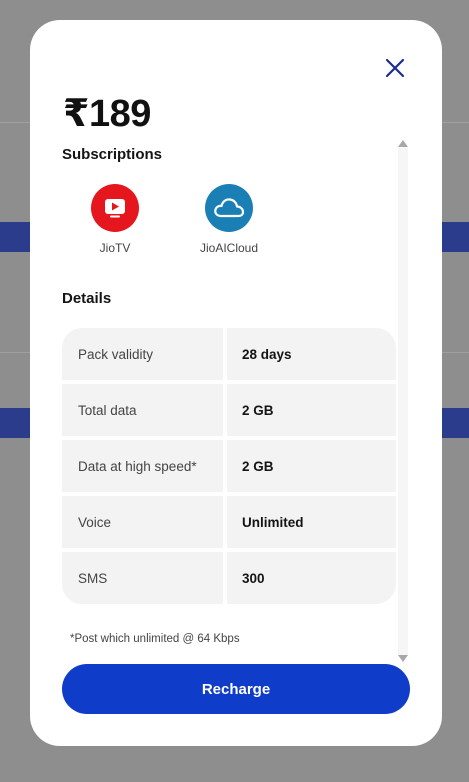 This screenshot has height=782, width=469. I want to click on scrollbar-track, so click(403, 402).